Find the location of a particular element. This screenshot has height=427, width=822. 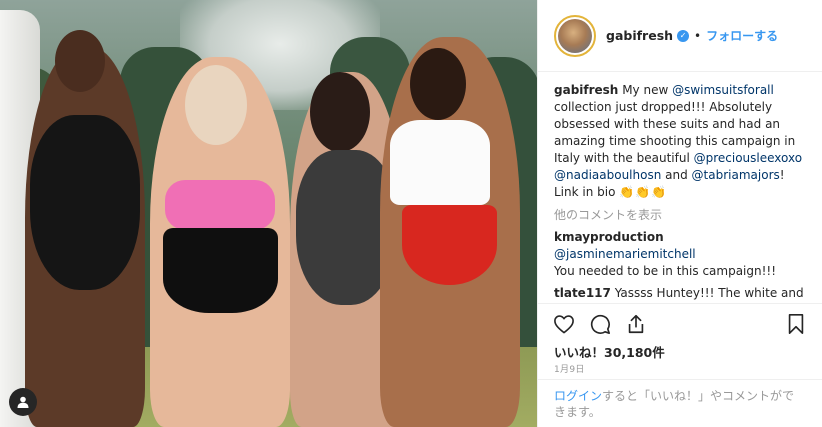

action-bar is located at coordinates (680, 323).